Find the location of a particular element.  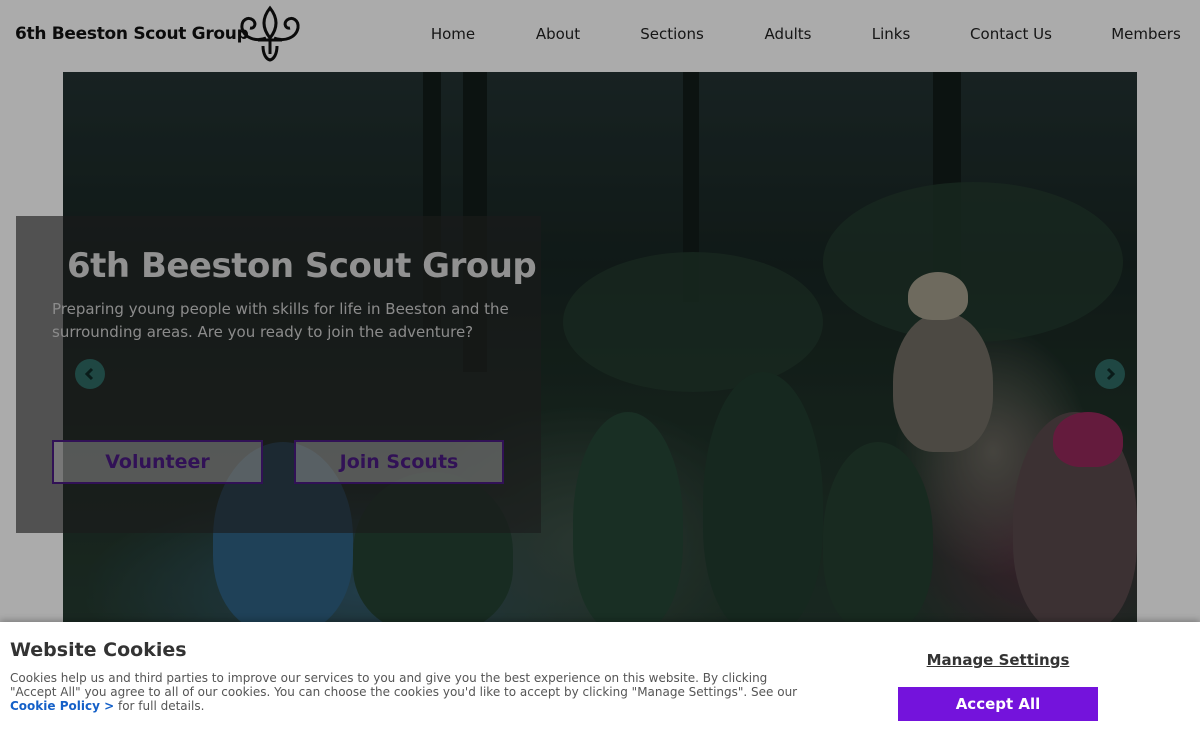

cookie-title: Website Cookies is located at coordinates (98, 650).